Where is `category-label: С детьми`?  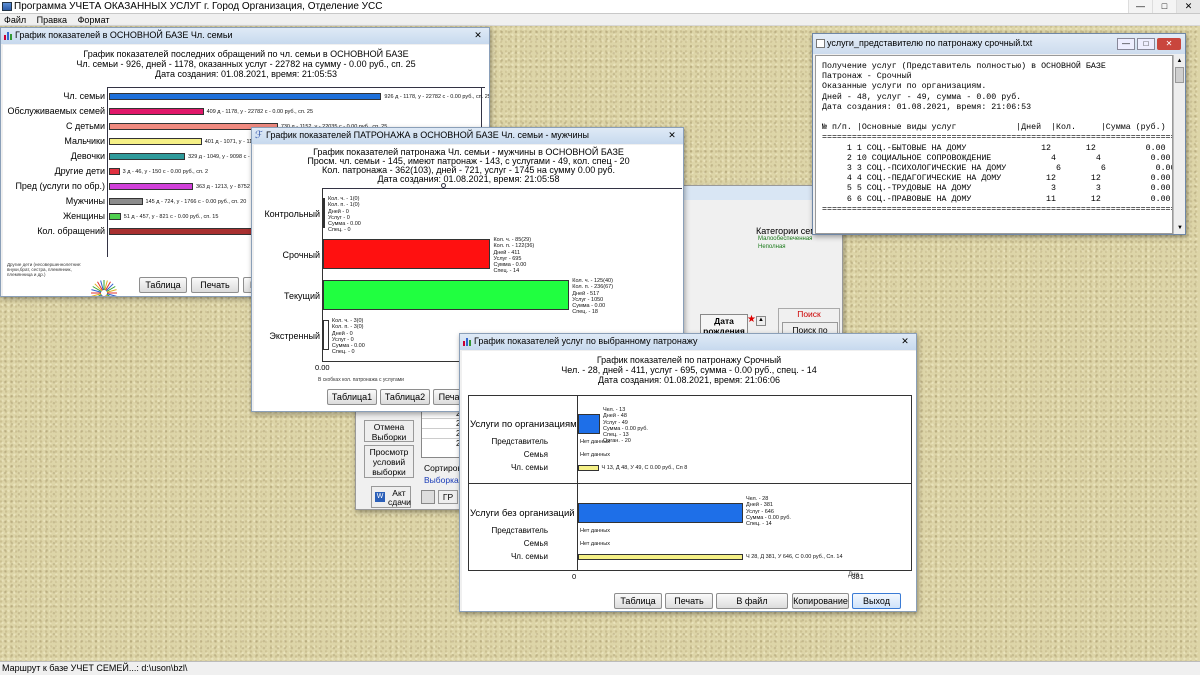 category-label: С детьми is located at coordinates (85, 126).